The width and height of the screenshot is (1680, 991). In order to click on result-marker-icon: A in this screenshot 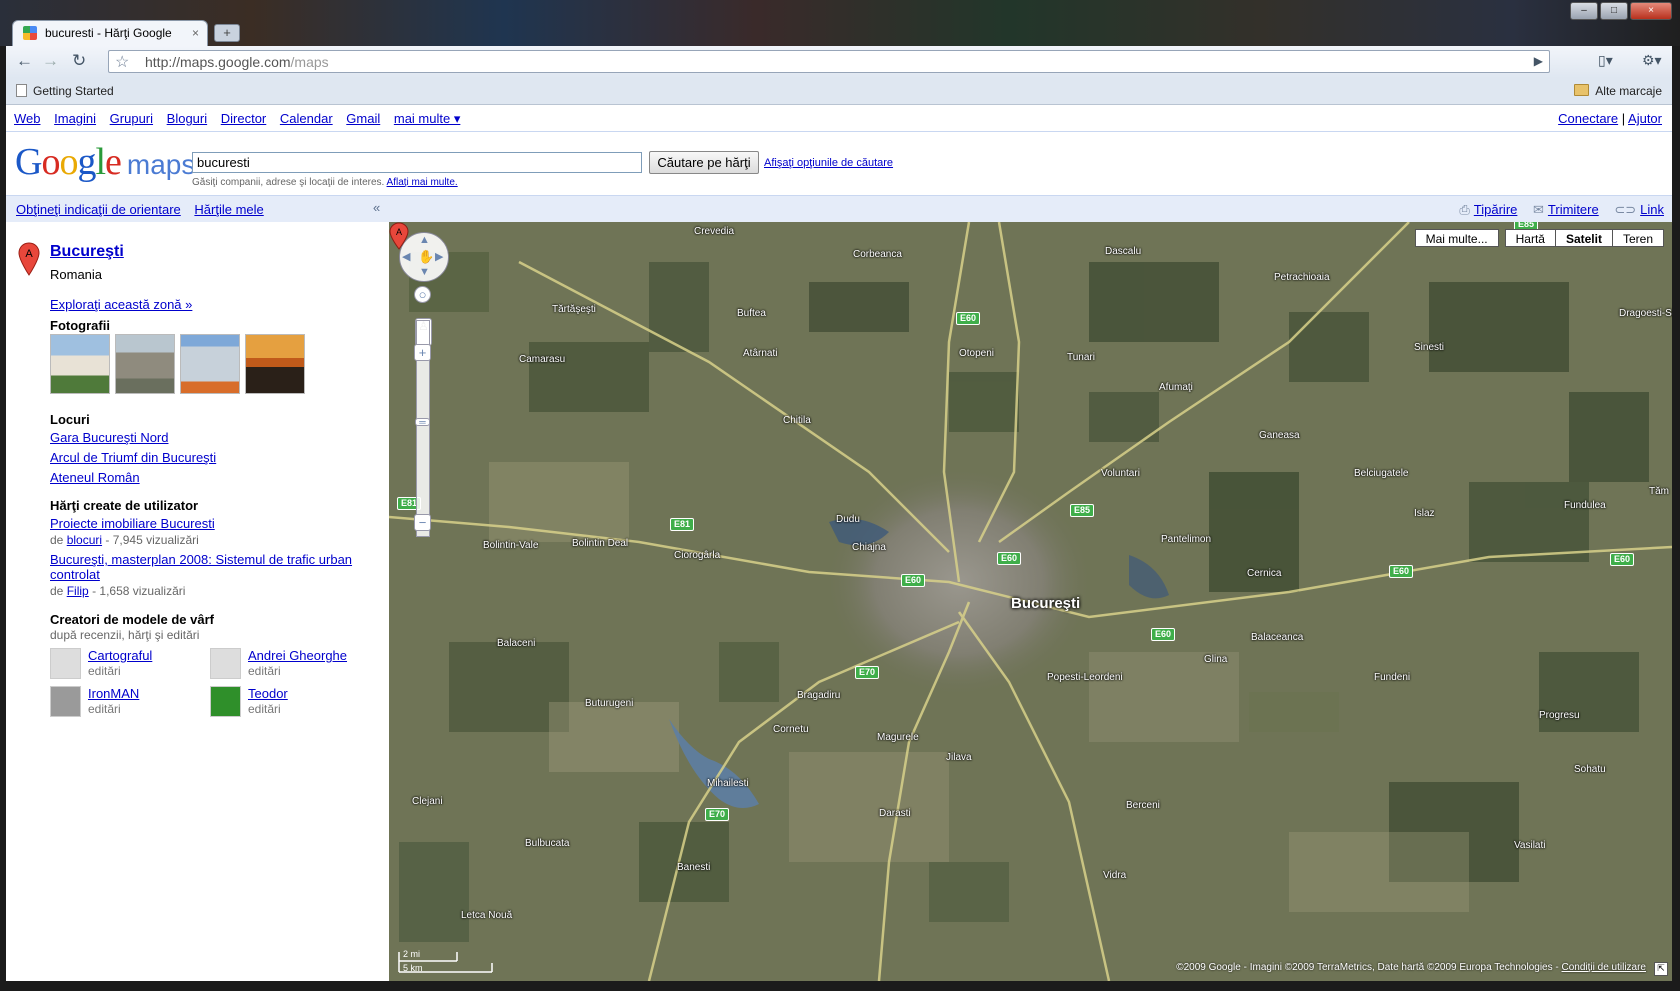, I will do `click(29, 259)`.